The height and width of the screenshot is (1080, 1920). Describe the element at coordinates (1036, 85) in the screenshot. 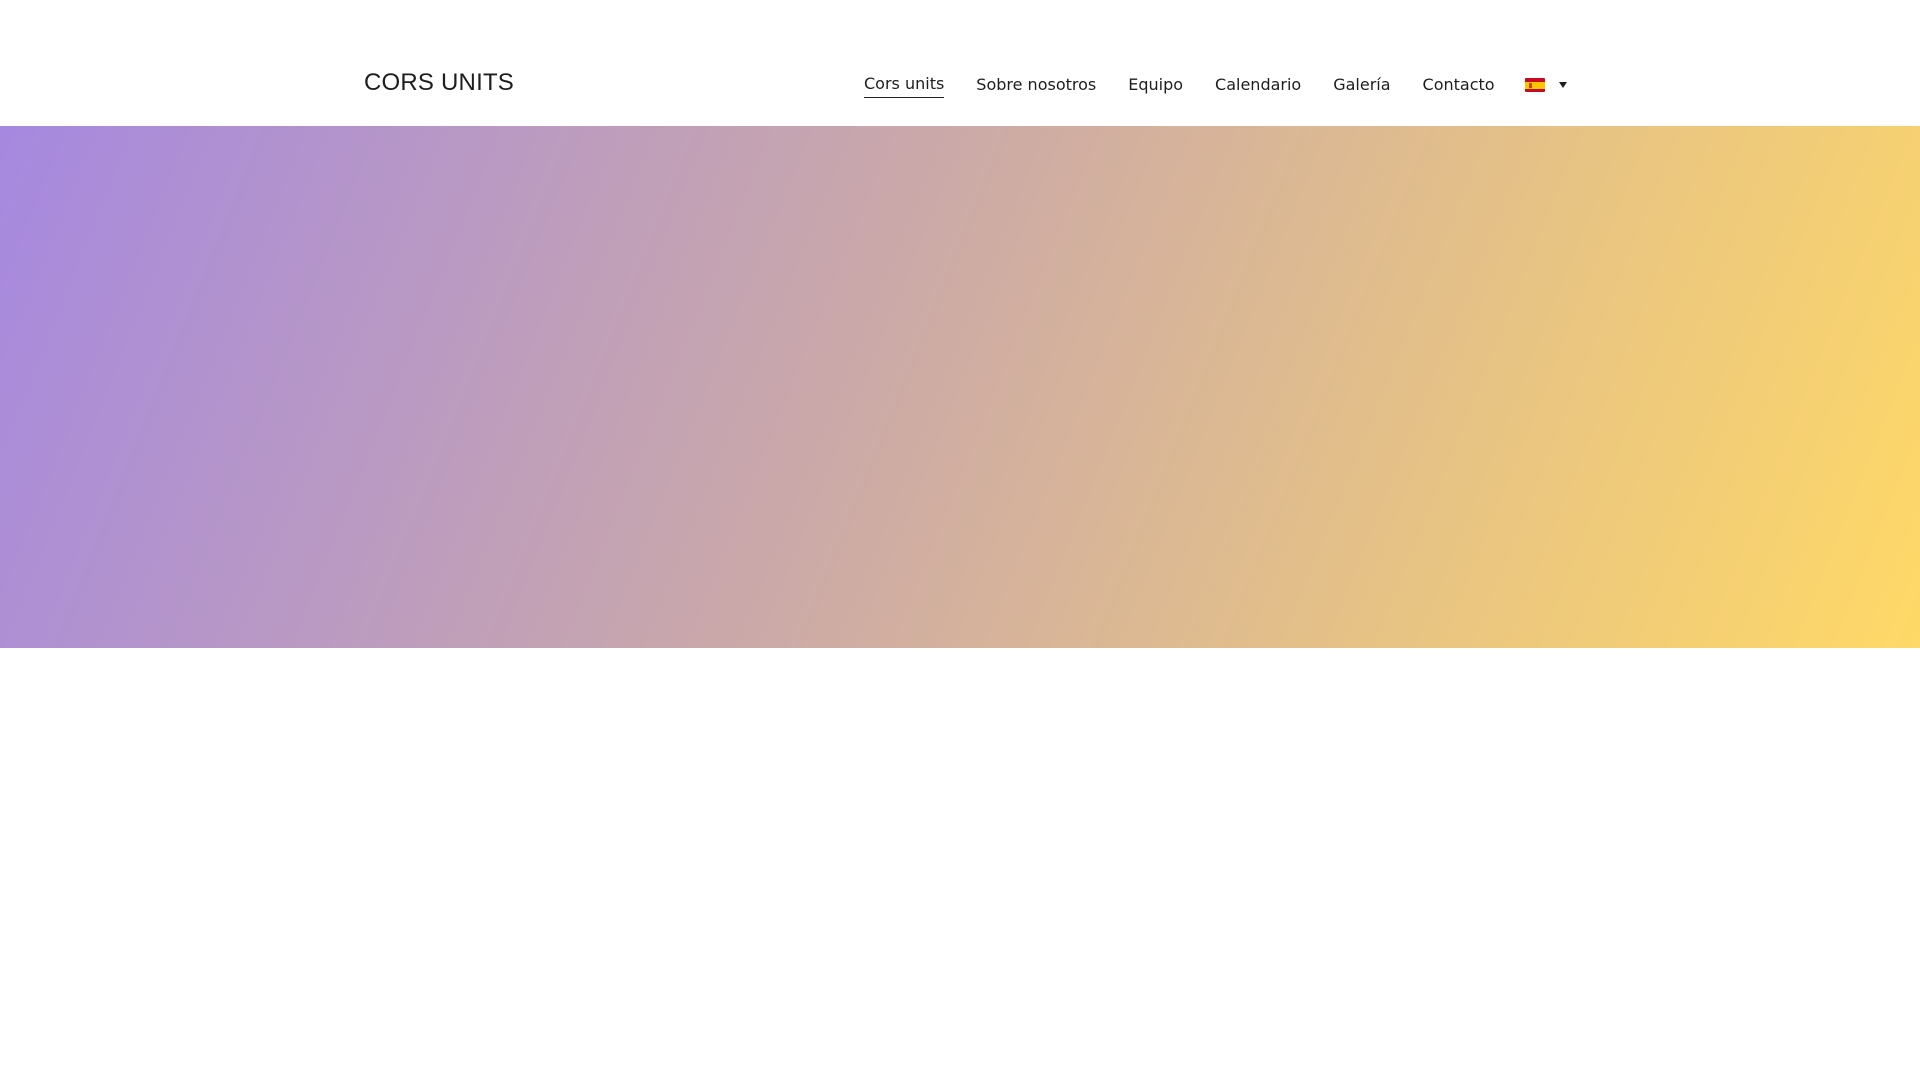

I see `nav-item-sobre-nosotros: Sobre nosotros` at that location.